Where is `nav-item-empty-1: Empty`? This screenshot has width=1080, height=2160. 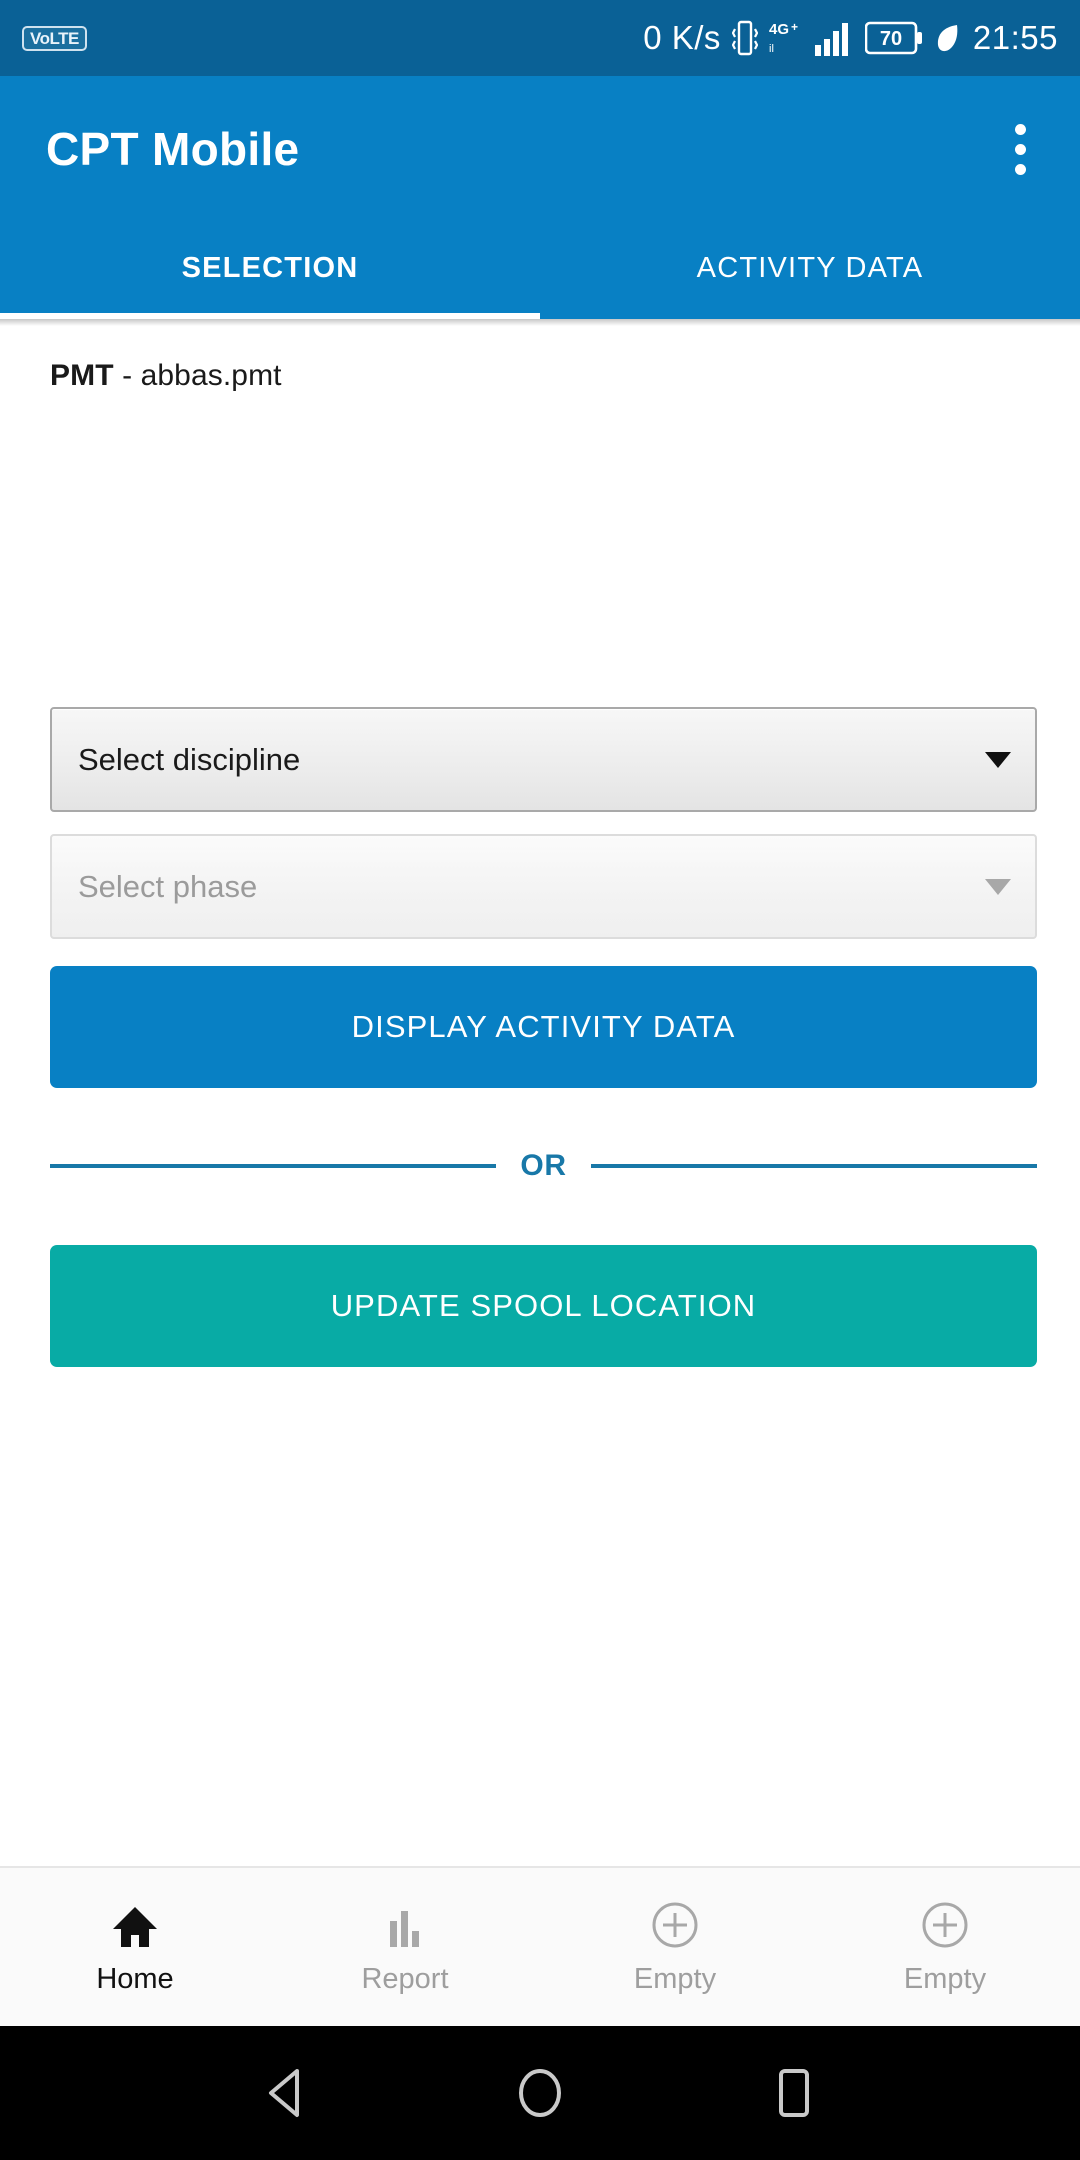
nav-item-empty-1: Empty is located at coordinates (675, 1947).